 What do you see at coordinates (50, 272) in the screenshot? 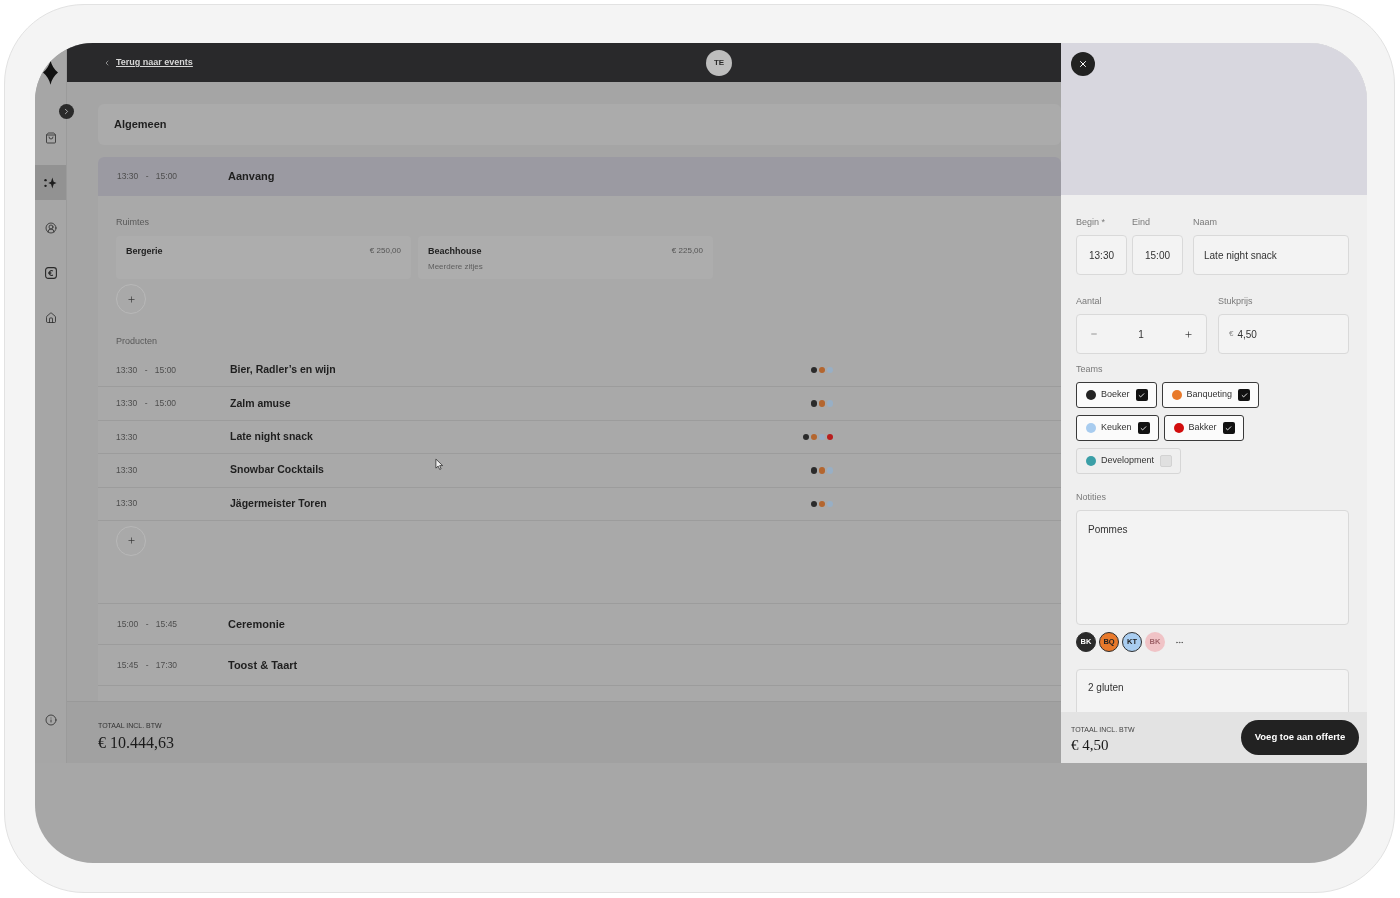
I see `euro-icon` at bounding box center [50, 272].